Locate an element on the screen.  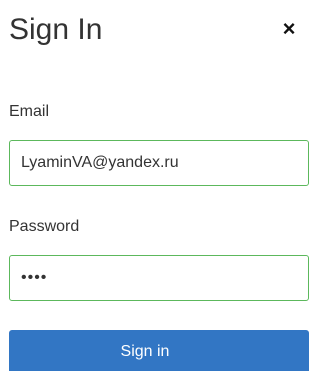
email-label: Email is located at coordinates (29, 111).